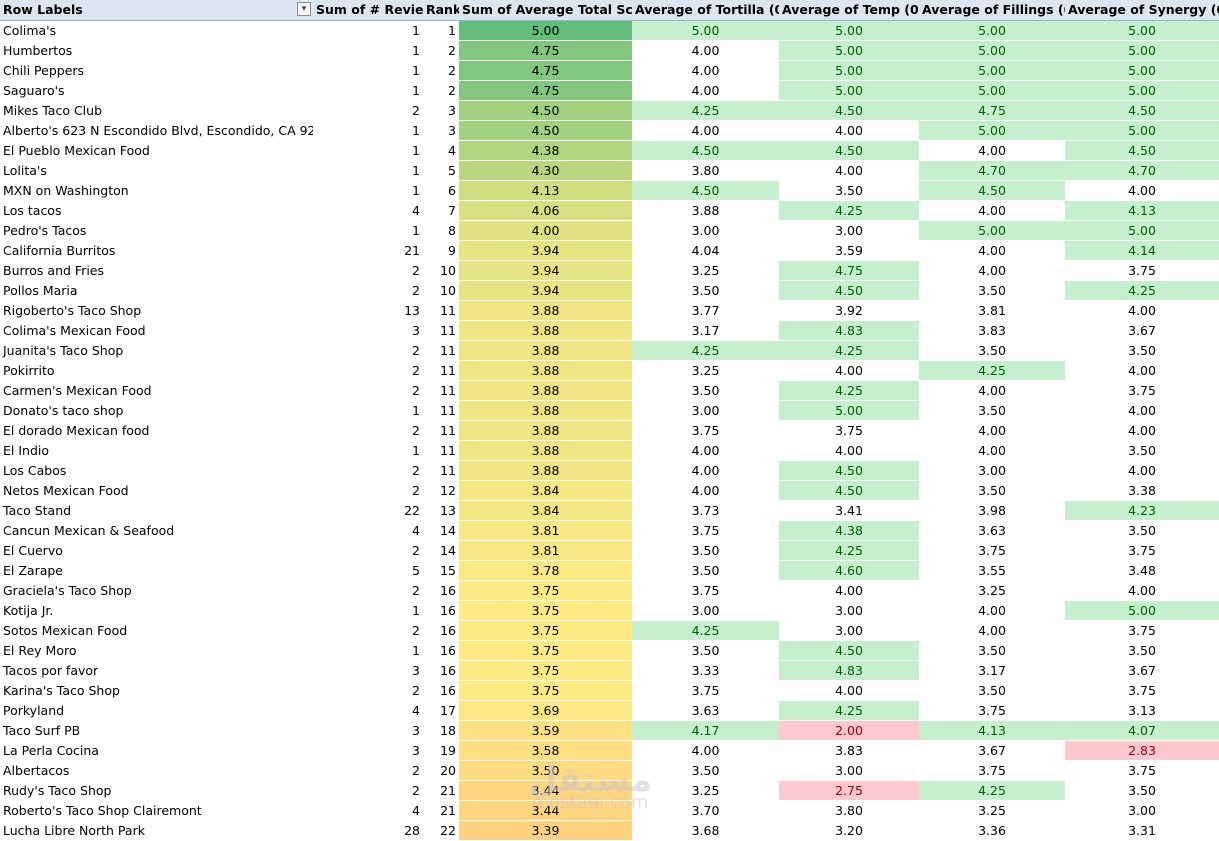 The width and height of the screenshot is (1219, 841). I want to click on header-rank: Rank, so click(441, 10).